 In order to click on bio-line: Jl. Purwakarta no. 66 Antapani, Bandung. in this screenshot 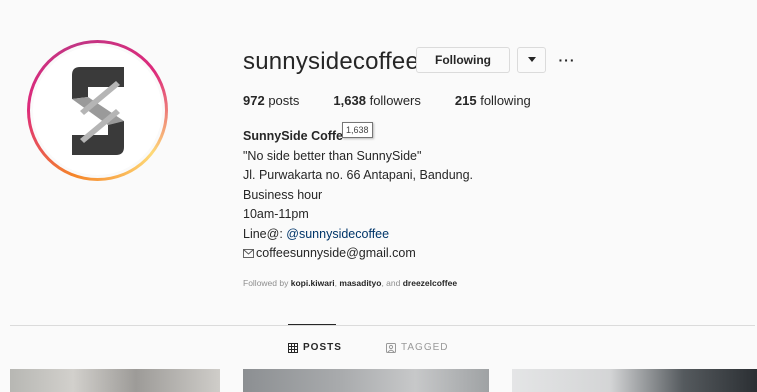, I will do `click(358, 175)`.